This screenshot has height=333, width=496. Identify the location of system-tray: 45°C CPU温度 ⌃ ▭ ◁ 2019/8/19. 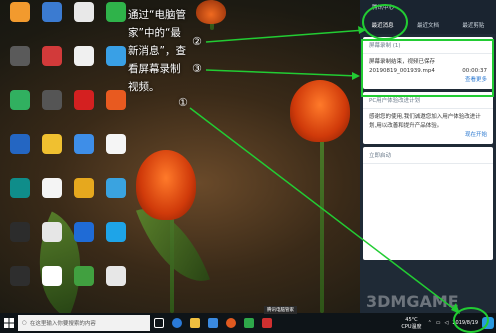
(448, 323).